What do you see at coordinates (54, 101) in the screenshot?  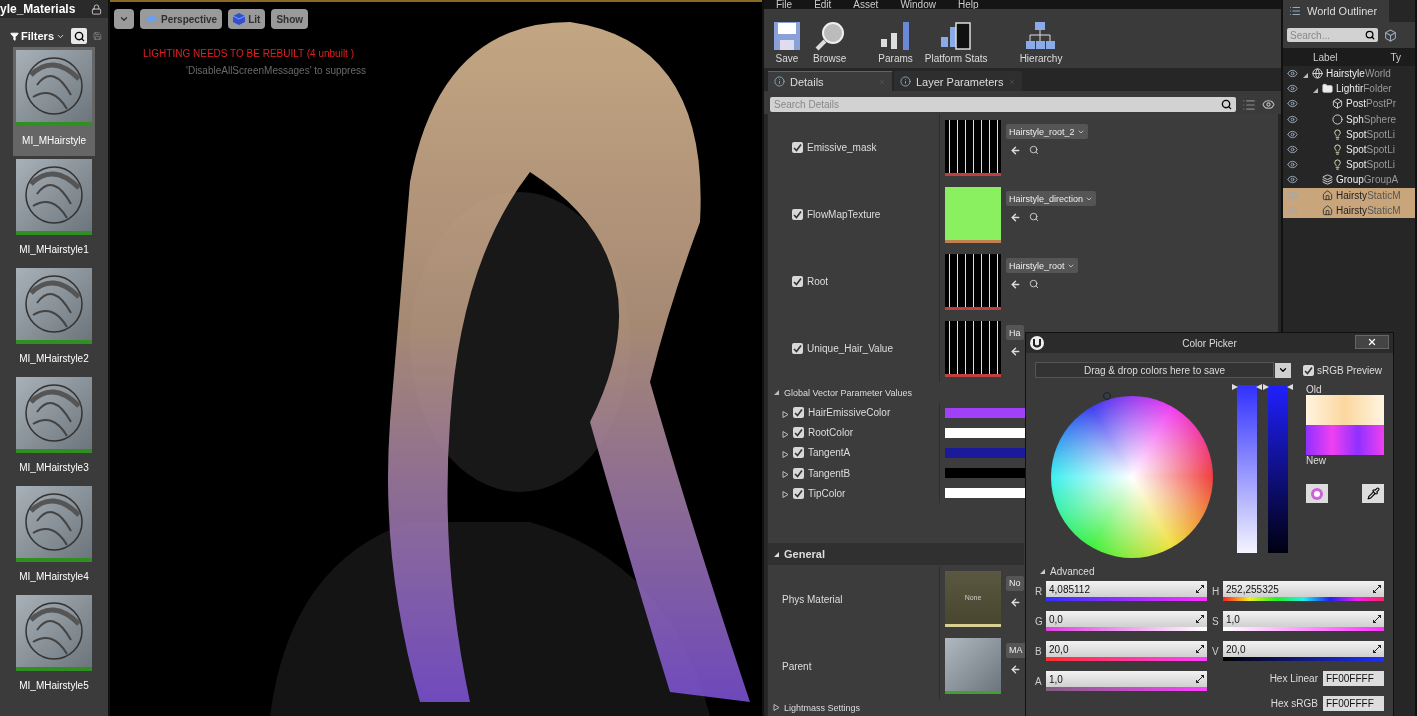 I see `asset-tile: MI_MHairstyle` at bounding box center [54, 101].